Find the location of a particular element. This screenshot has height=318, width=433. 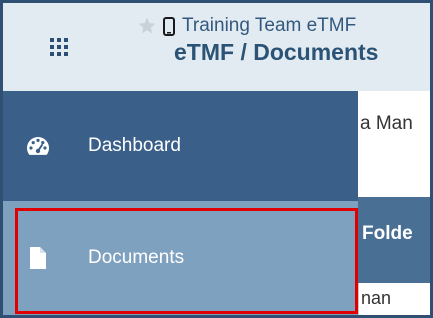

grid-icon is located at coordinates (59, 47).